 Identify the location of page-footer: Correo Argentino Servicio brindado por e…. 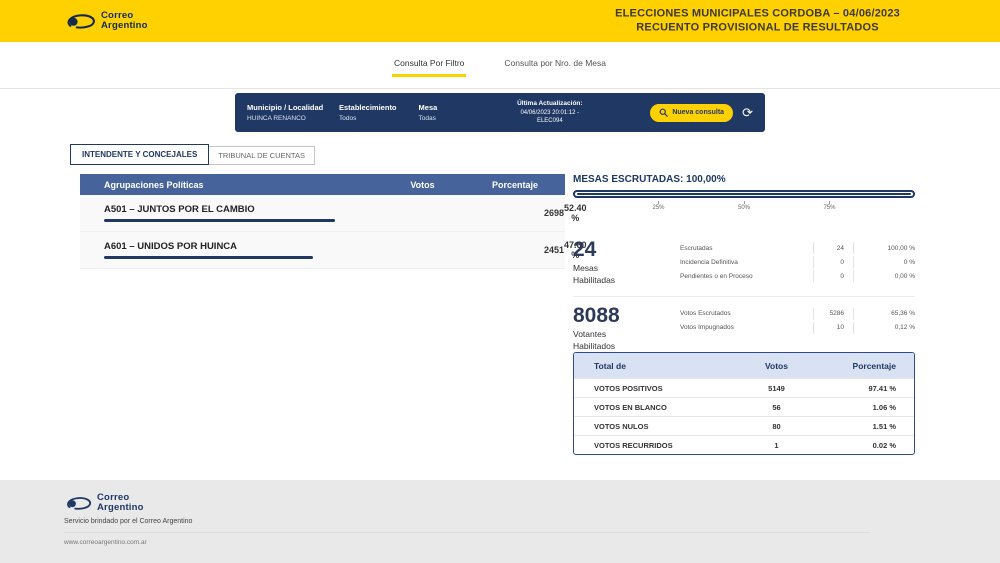
(500, 521).